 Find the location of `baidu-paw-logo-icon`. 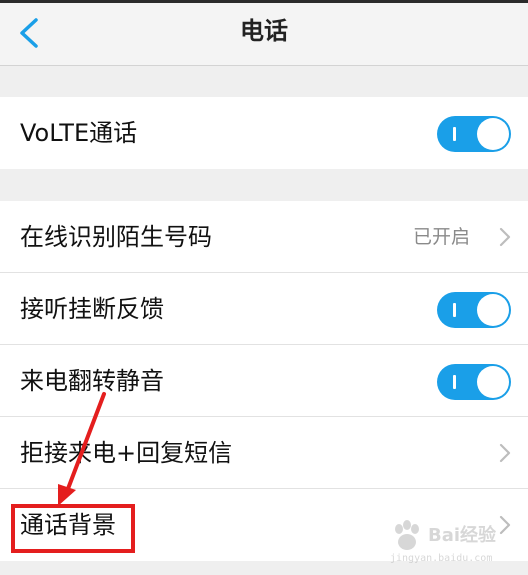

baidu-paw-logo-icon is located at coordinates (407, 535).